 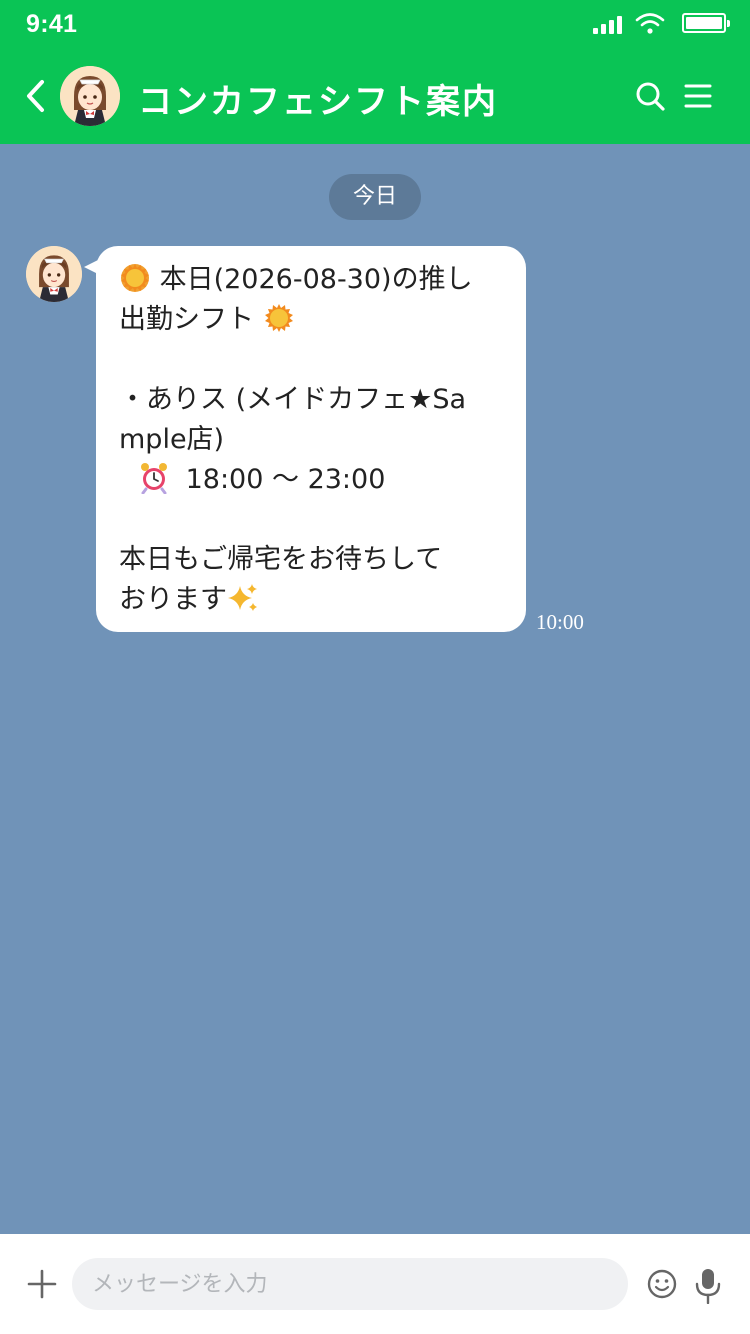 What do you see at coordinates (242, 597) in the screenshot?
I see `sparkles-icon` at bounding box center [242, 597].